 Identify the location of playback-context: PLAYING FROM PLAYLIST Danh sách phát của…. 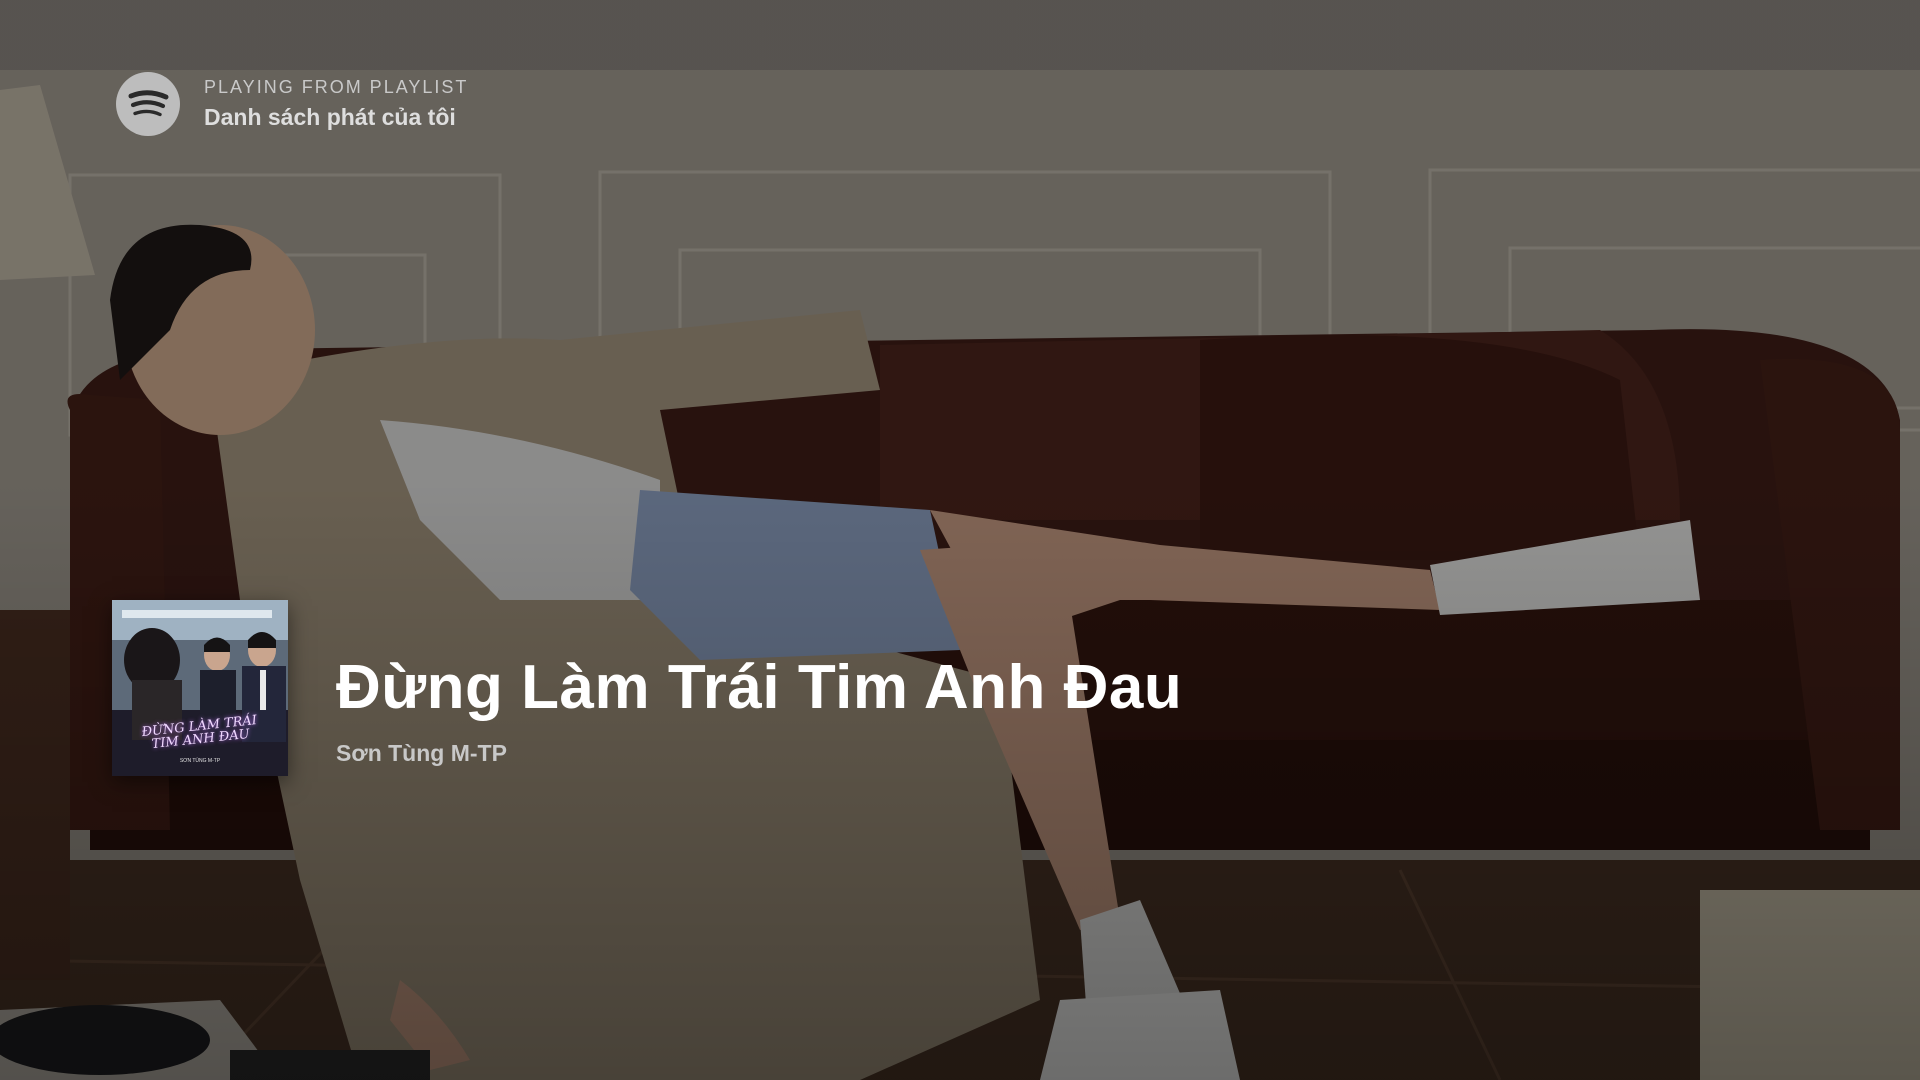
(292, 104).